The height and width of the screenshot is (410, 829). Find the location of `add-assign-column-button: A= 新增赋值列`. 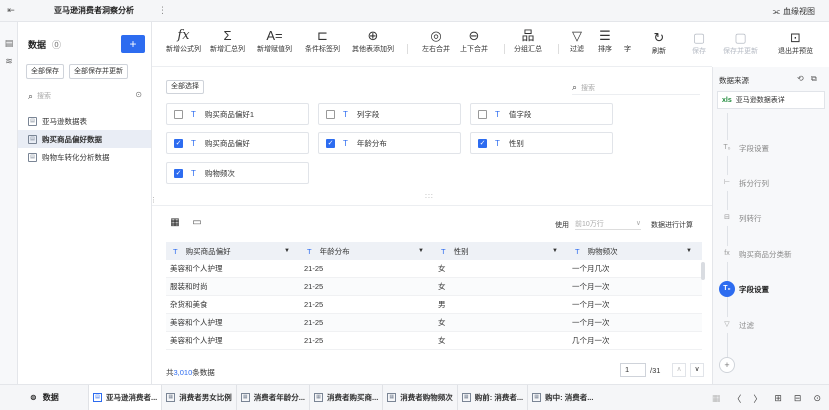

add-assign-column-button: A= 新增赋值列 is located at coordinates (274, 41).